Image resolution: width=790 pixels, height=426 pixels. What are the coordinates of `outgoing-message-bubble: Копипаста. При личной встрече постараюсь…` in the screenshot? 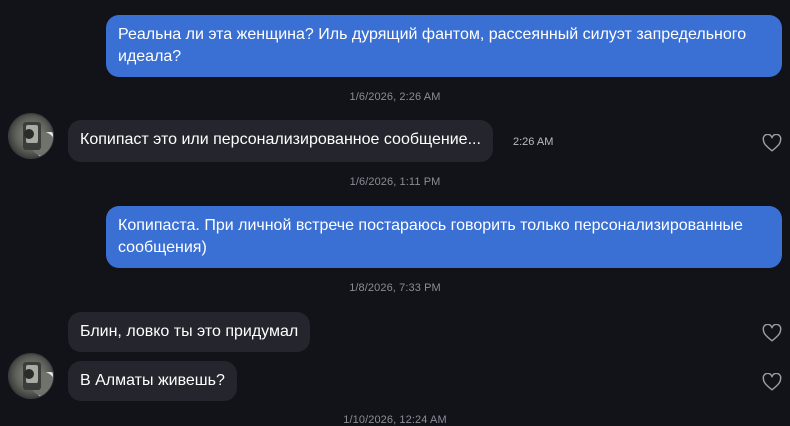 It's located at (444, 237).